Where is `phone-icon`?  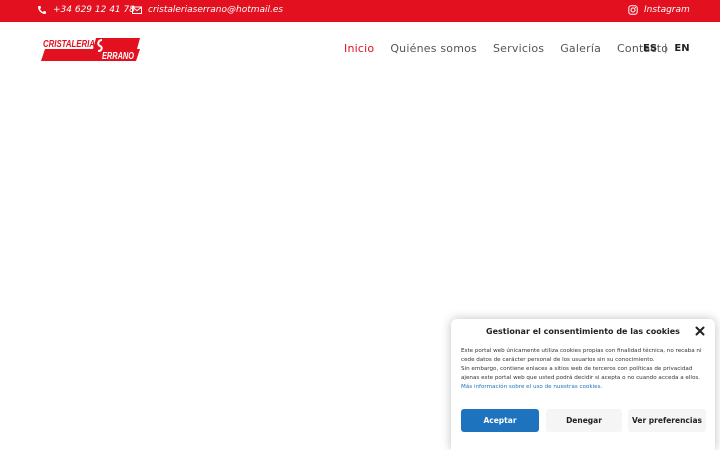 phone-icon is located at coordinates (42, 10).